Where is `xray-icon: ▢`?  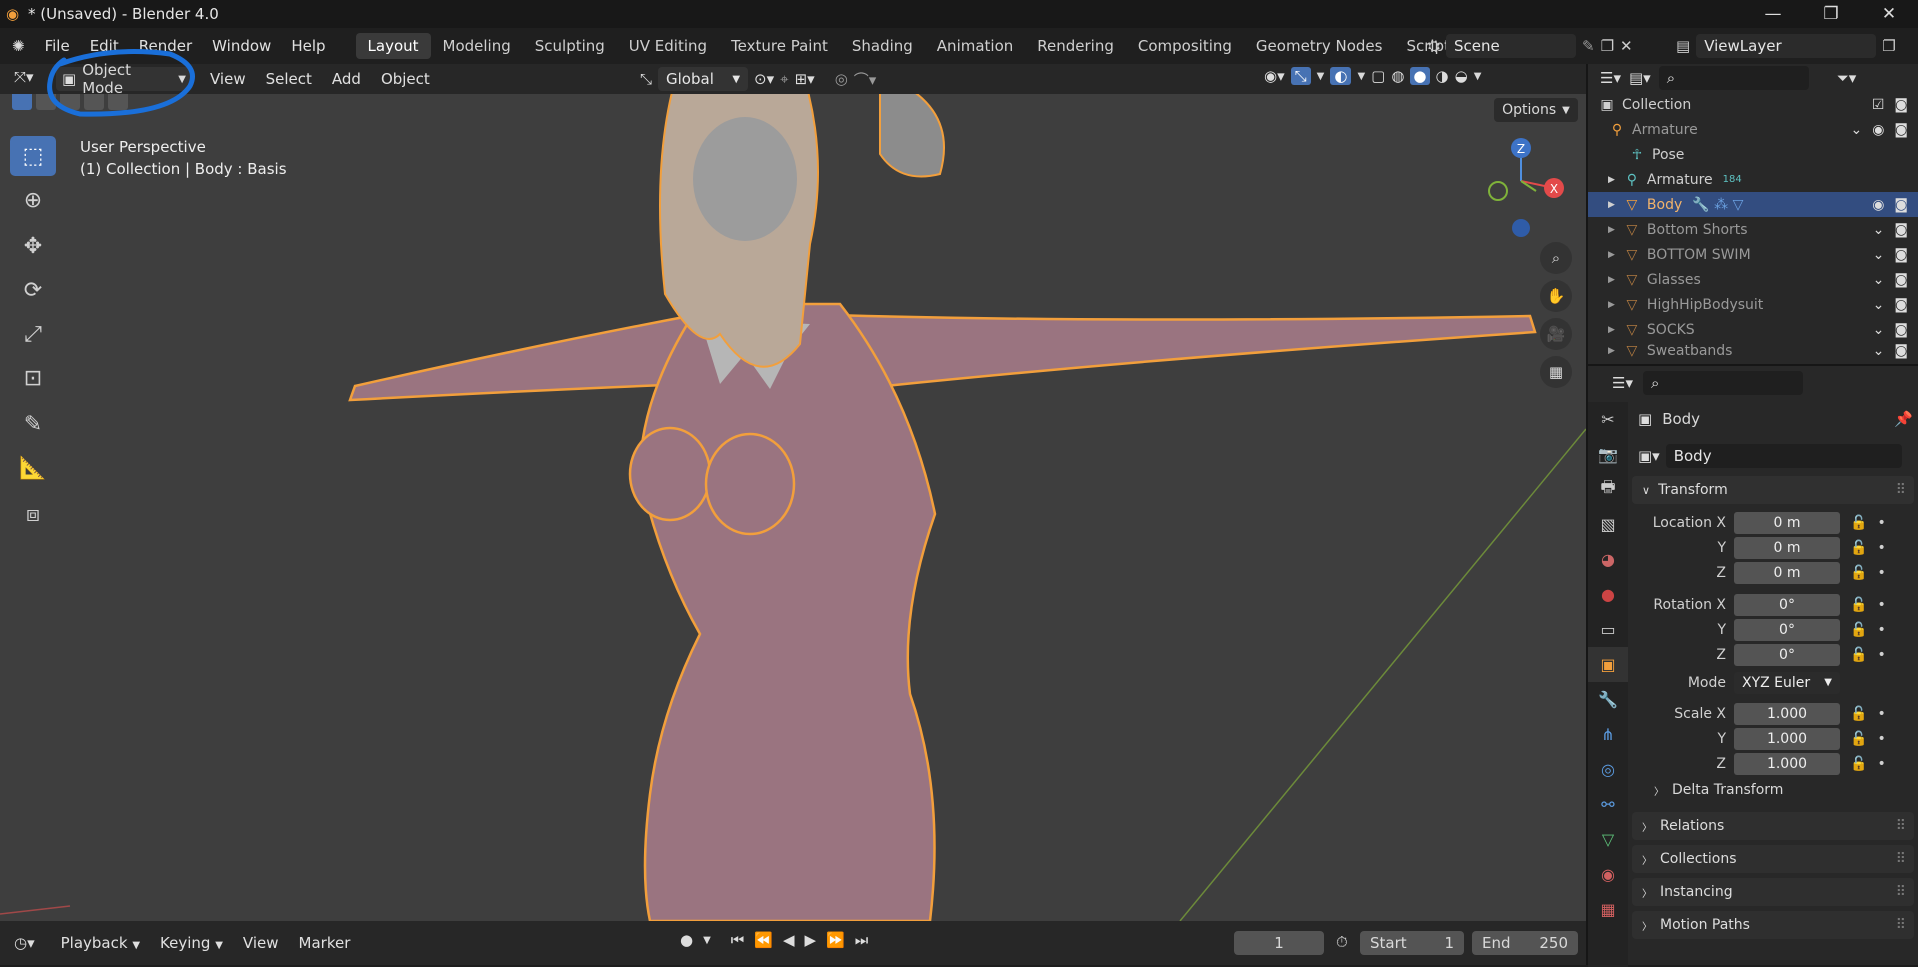 xray-icon: ▢ is located at coordinates (1378, 76).